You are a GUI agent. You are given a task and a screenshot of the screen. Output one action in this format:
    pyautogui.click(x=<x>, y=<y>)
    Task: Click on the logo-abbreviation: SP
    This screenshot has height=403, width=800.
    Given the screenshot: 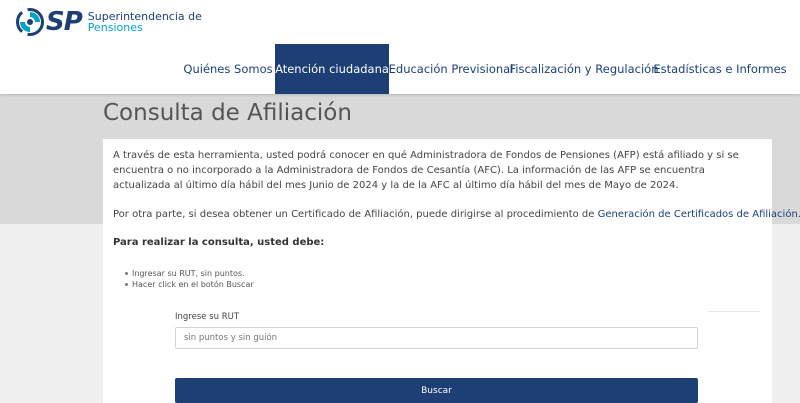 What is the action you would take?
    pyautogui.click(x=64, y=22)
    